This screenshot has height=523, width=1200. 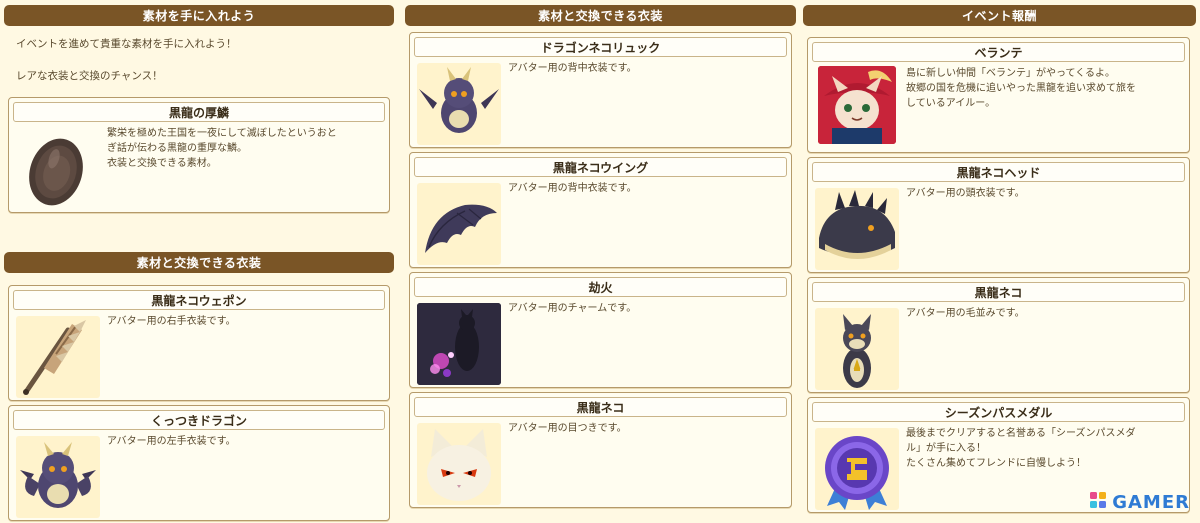 What do you see at coordinates (965, 313) in the screenshot?
I see `item-desc: アバター用の毛並みです。` at bounding box center [965, 313].